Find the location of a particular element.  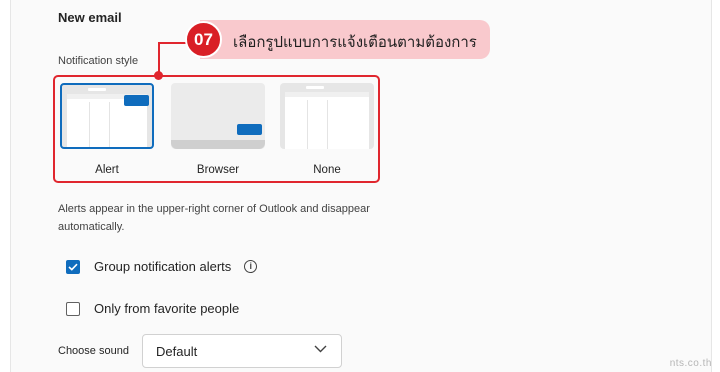

section-title: New email is located at coordinates (90, 17).